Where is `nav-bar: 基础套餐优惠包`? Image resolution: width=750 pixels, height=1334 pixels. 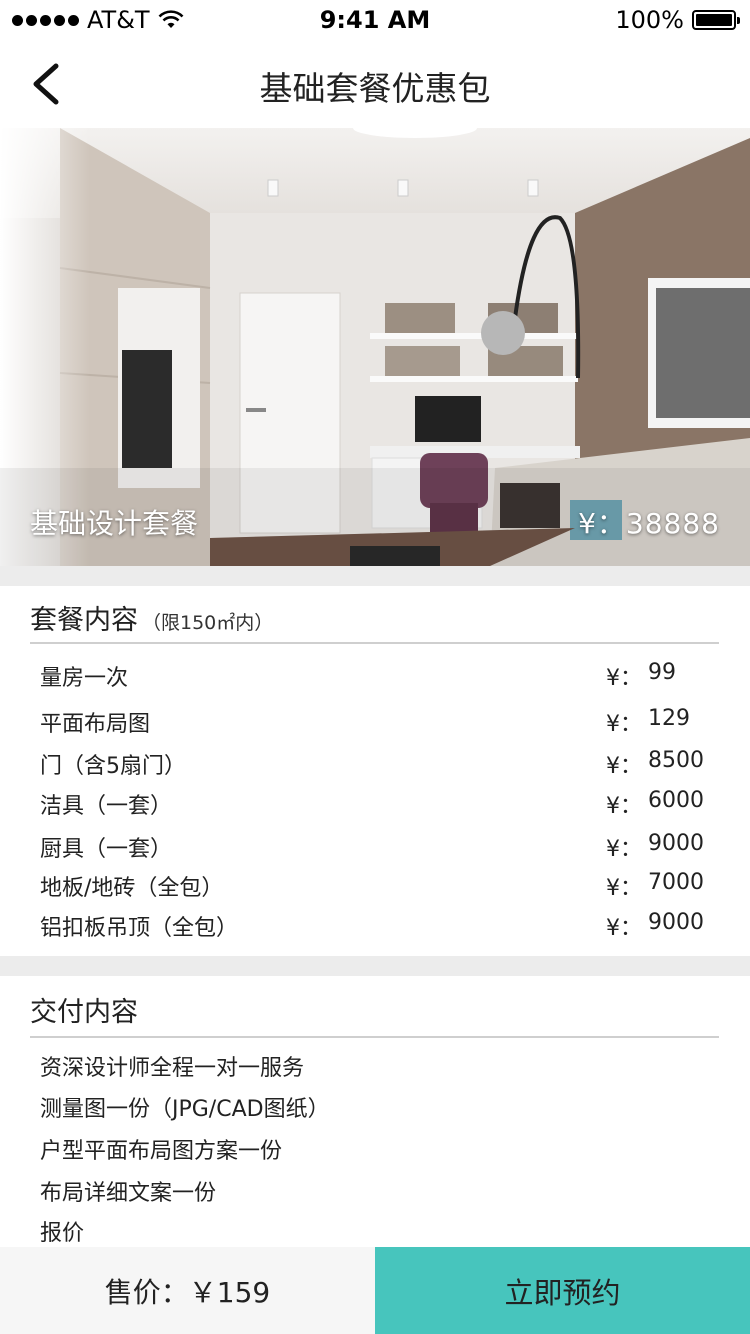 nav-bar: 基础套餐优惠包 is located at coordinates (375, 84).